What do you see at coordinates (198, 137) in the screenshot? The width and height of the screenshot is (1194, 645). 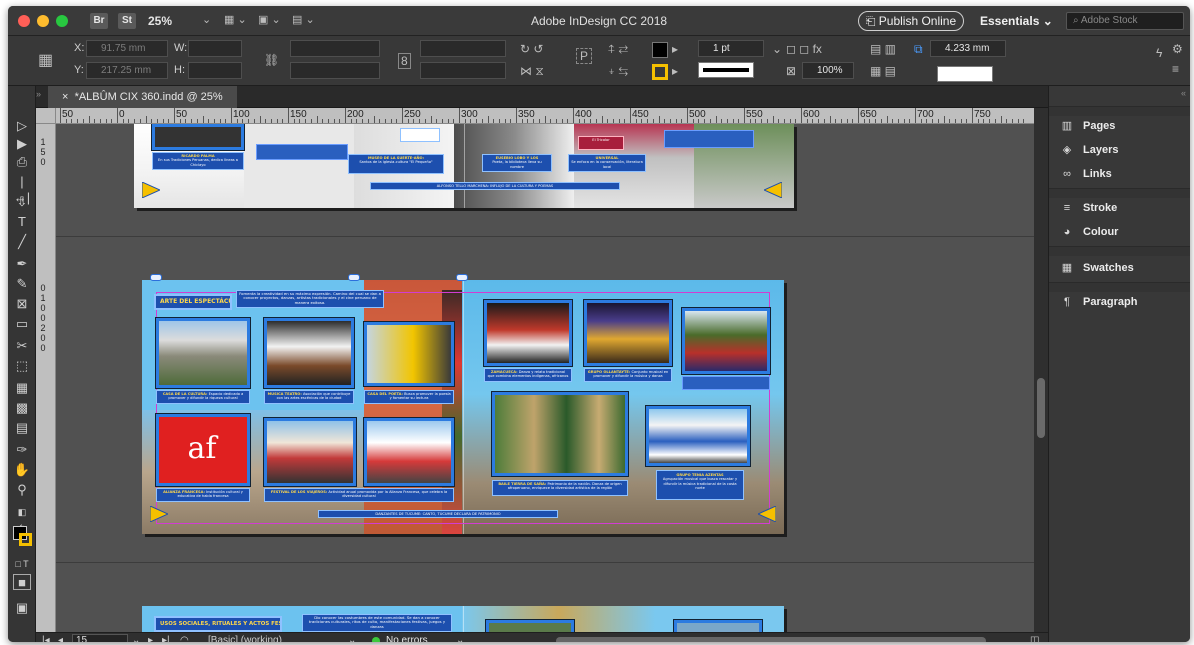 I see `photo-ricardo-palma` at bounding box center [198, 137].